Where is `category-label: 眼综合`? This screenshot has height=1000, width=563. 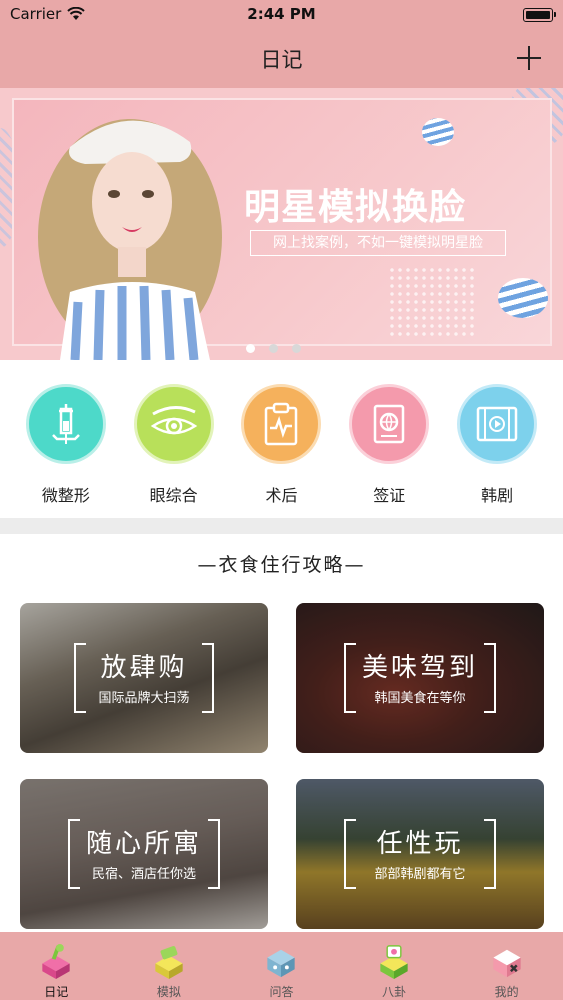
category-label: 眼综合 is located at coordinates (173, 495).